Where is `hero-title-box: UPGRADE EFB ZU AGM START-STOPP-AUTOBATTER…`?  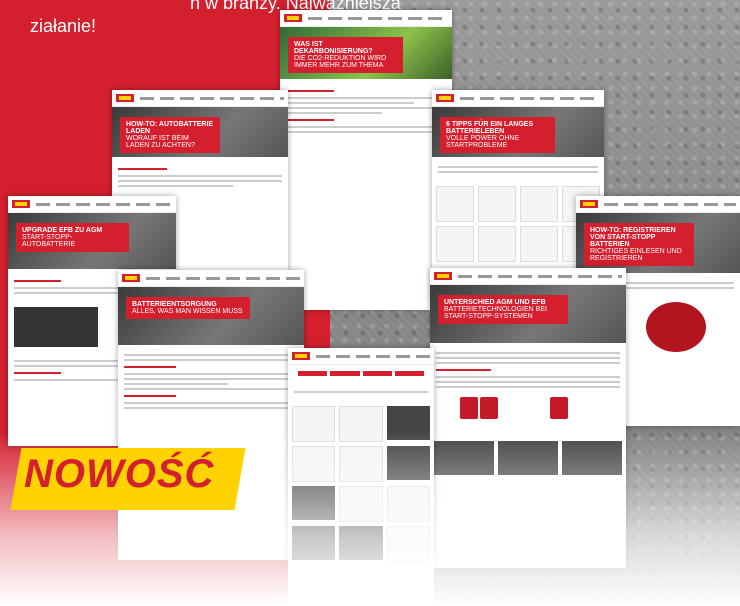 hero-title-box: UPGRADE EFB ZU AGM START-STOPP-AUTOBATTER… is located at coordinates (72, 237).